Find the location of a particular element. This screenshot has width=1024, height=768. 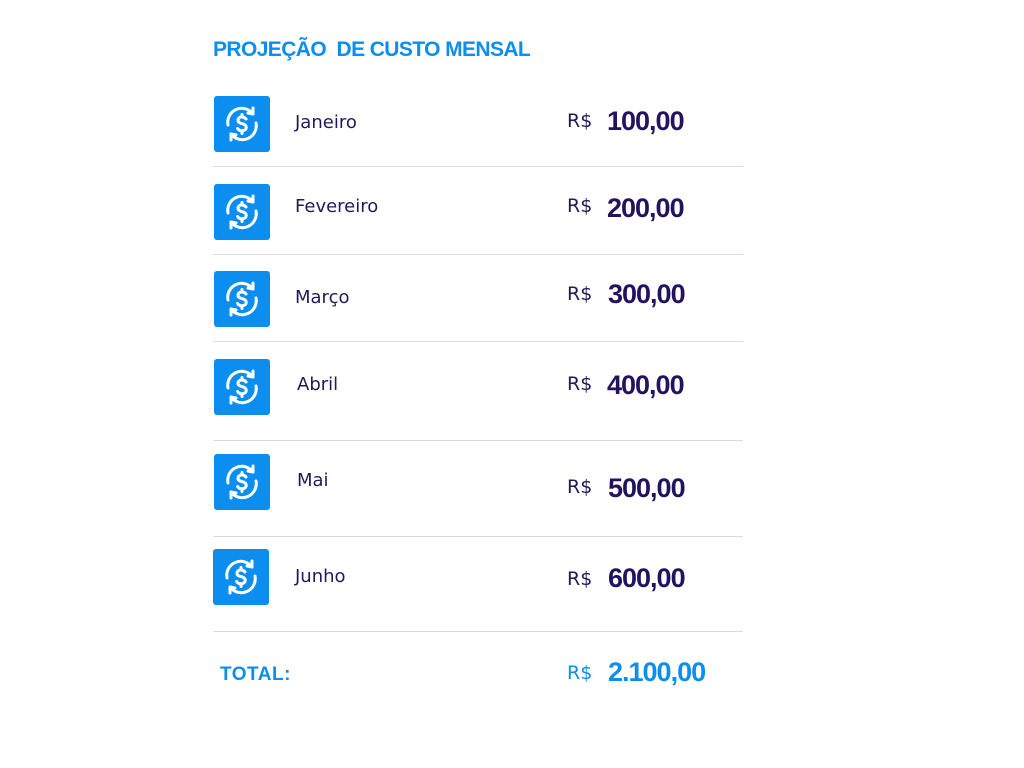

amount-value: 200,00 is located at coordinates (646, 208).